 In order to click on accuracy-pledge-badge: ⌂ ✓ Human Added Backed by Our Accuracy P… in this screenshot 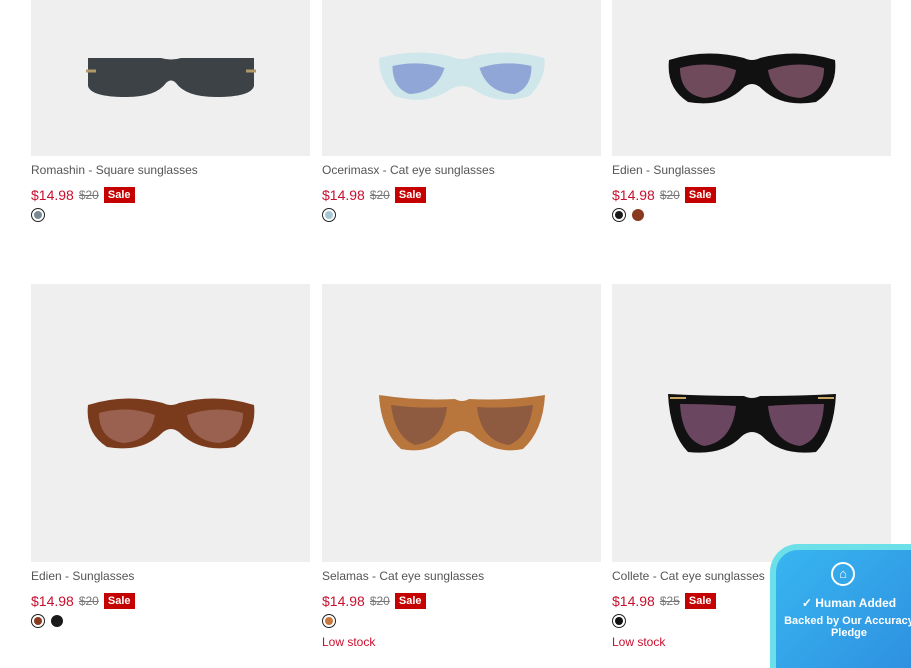, I will do `click(840, 606)`.